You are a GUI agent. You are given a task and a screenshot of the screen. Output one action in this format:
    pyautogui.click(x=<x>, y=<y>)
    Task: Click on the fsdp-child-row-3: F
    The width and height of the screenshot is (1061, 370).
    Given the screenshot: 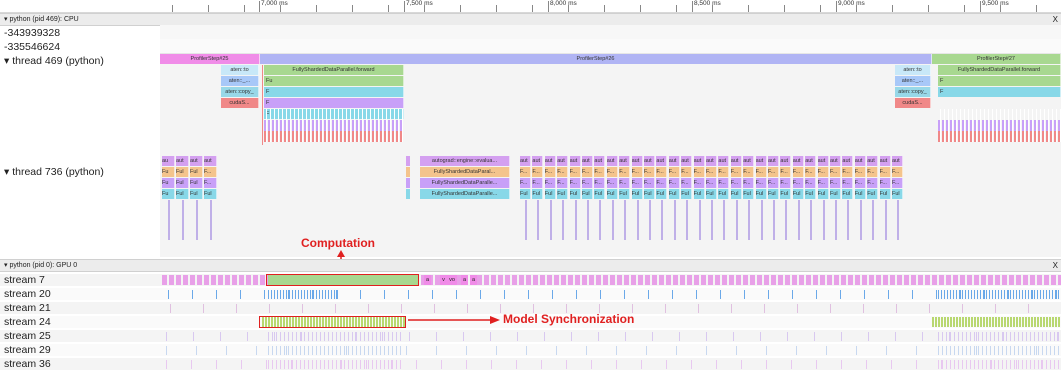 What is the action you would take?
    pyautogui.click(x=334, y=103)
    